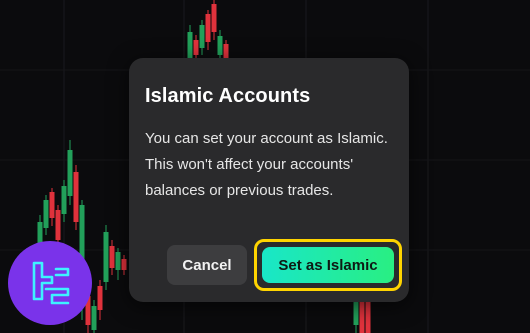 The image size is (530, 333). I want to click on highlight-frame: Set as Islamic, so click(328, 265).